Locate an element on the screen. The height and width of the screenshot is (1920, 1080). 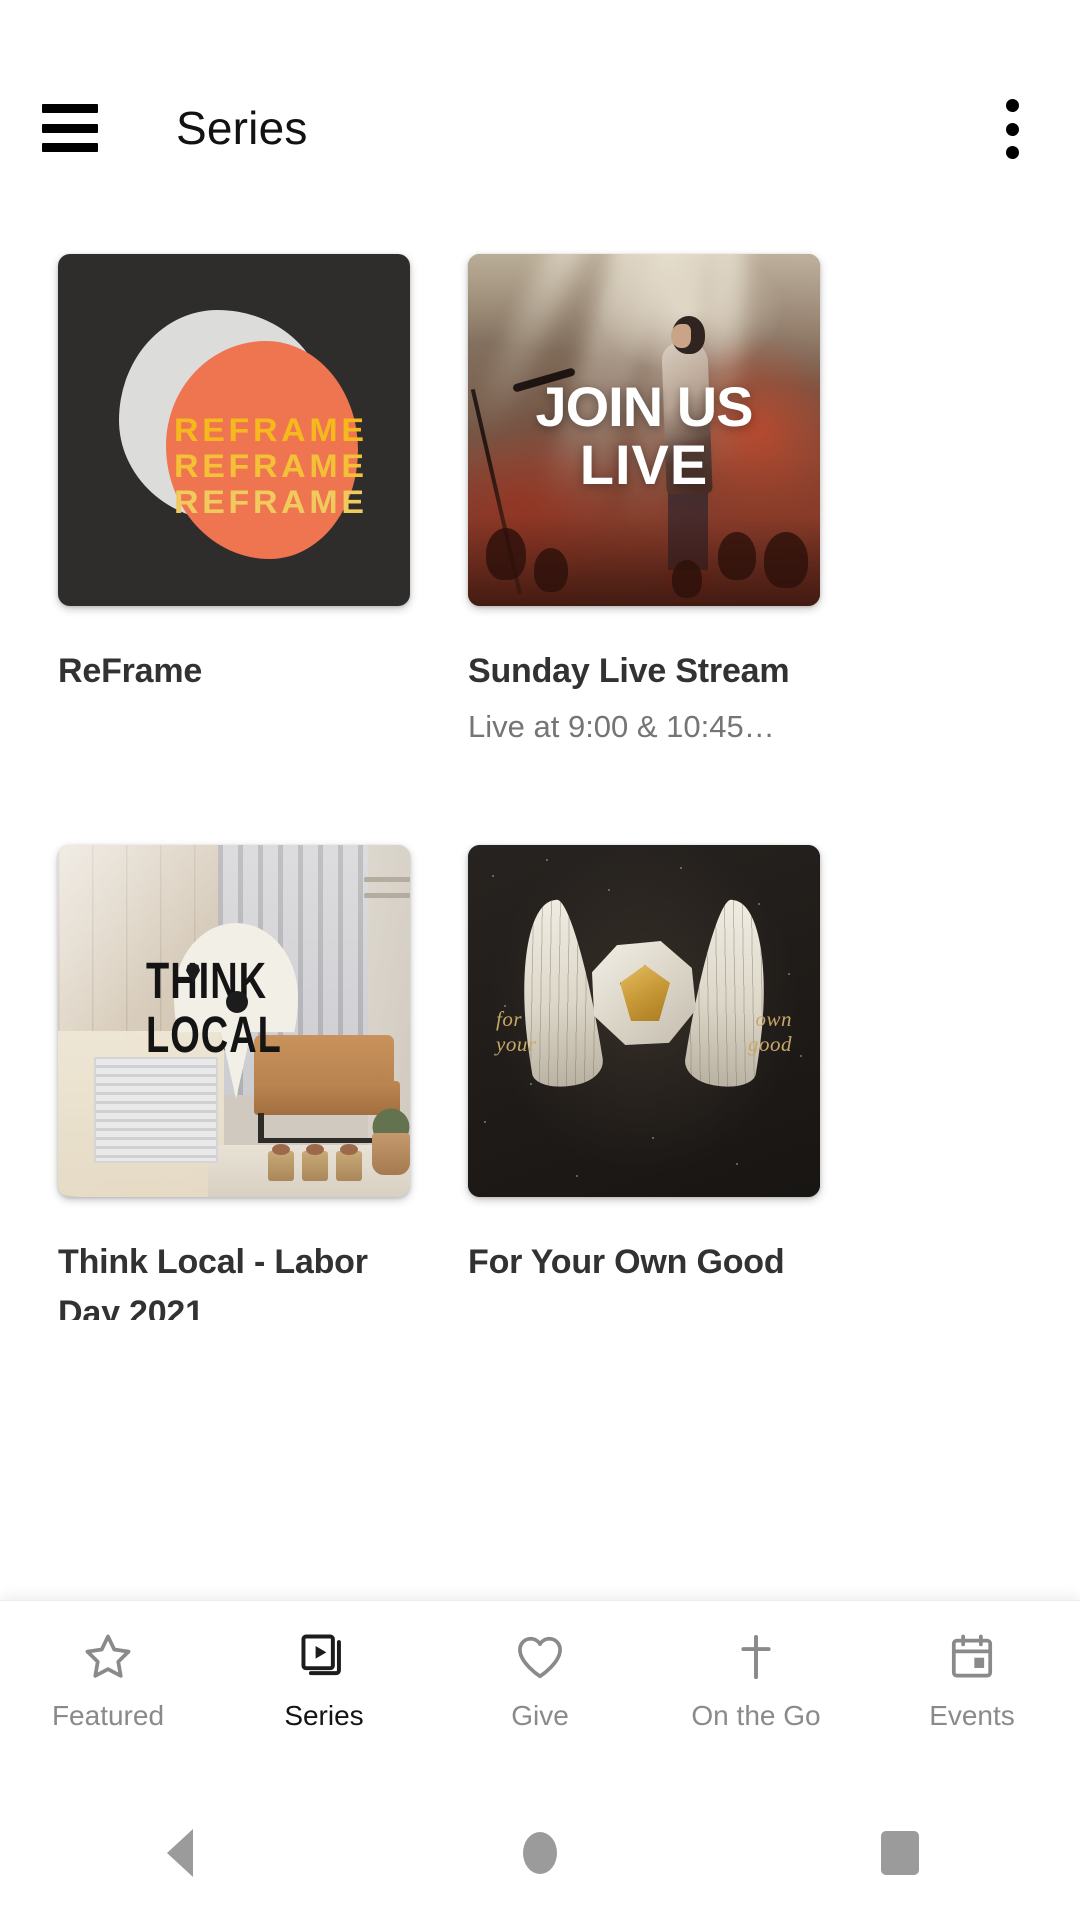
series-card-think-local: THINK LOCAL Think Local - Labor Day 2021 is located at coordinates (234, 1082).